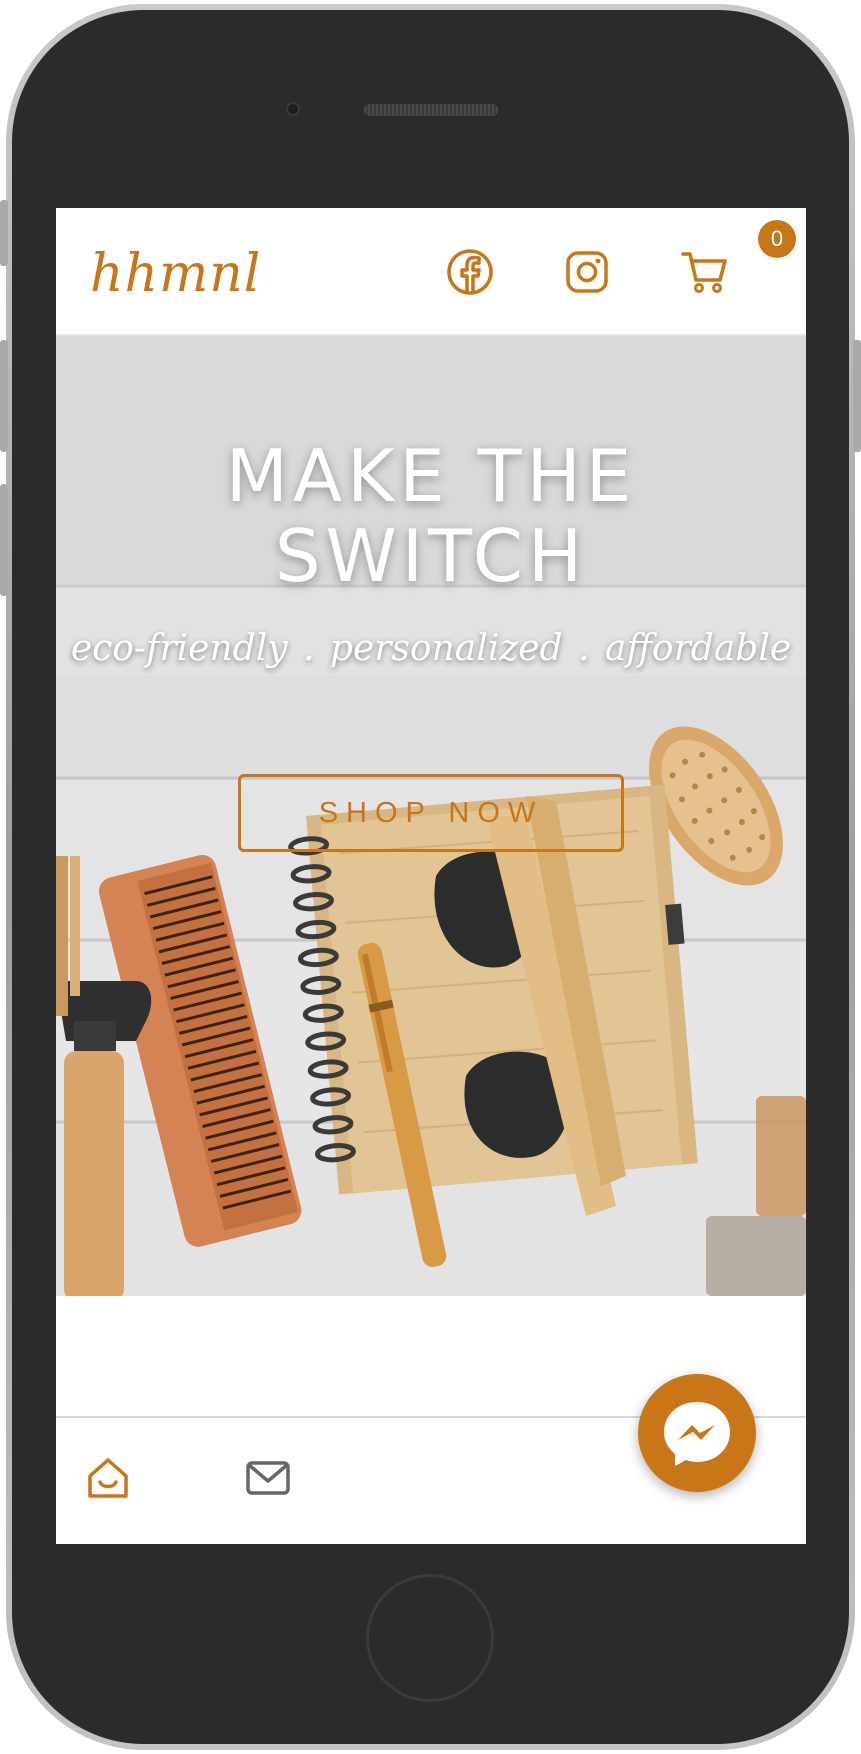  I want to click on volume-down-button, so click(4, 540).